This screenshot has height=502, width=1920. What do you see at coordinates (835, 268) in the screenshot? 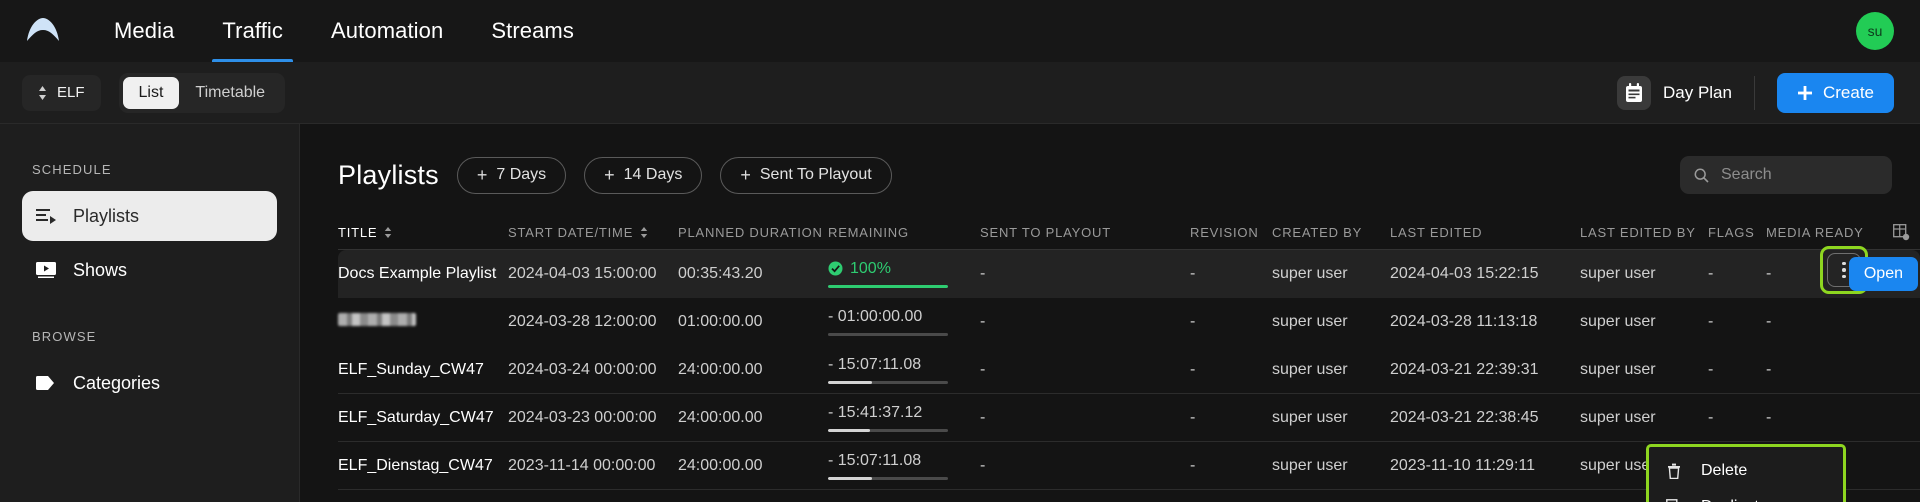
I see `check-circle-icon` at bounding box center [835, 268].